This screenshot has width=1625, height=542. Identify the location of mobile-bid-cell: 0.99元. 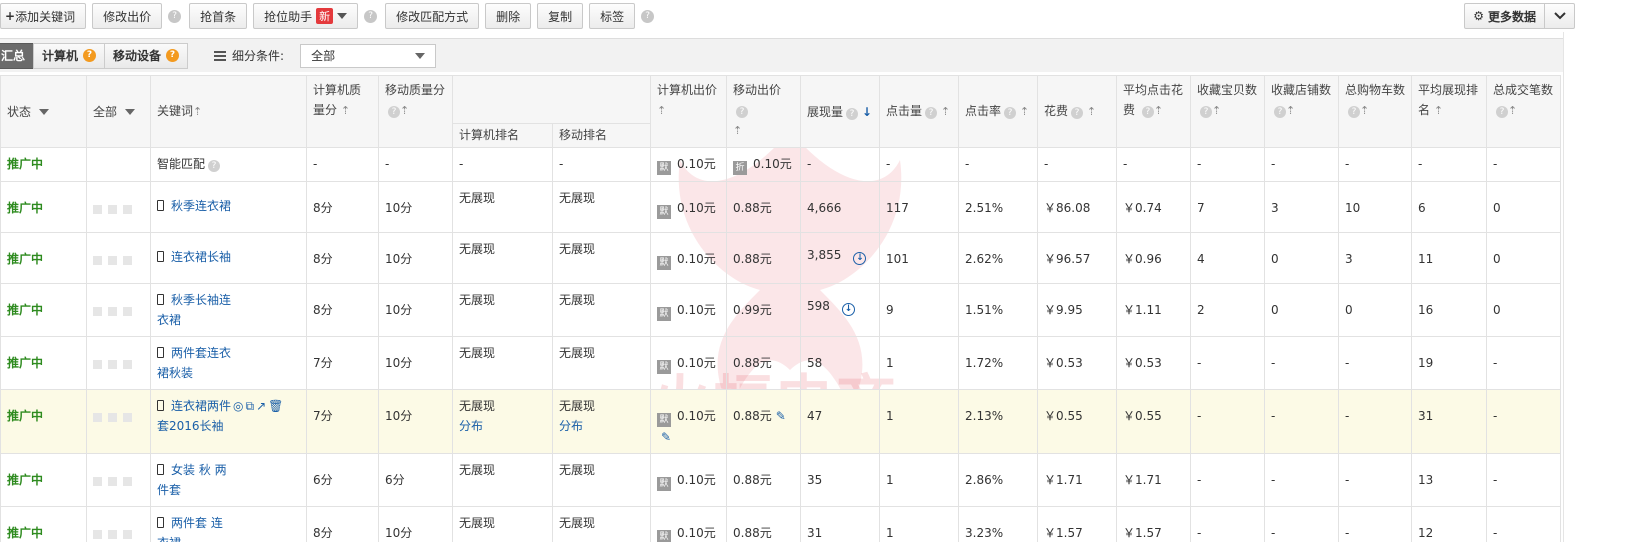
(763, 310).